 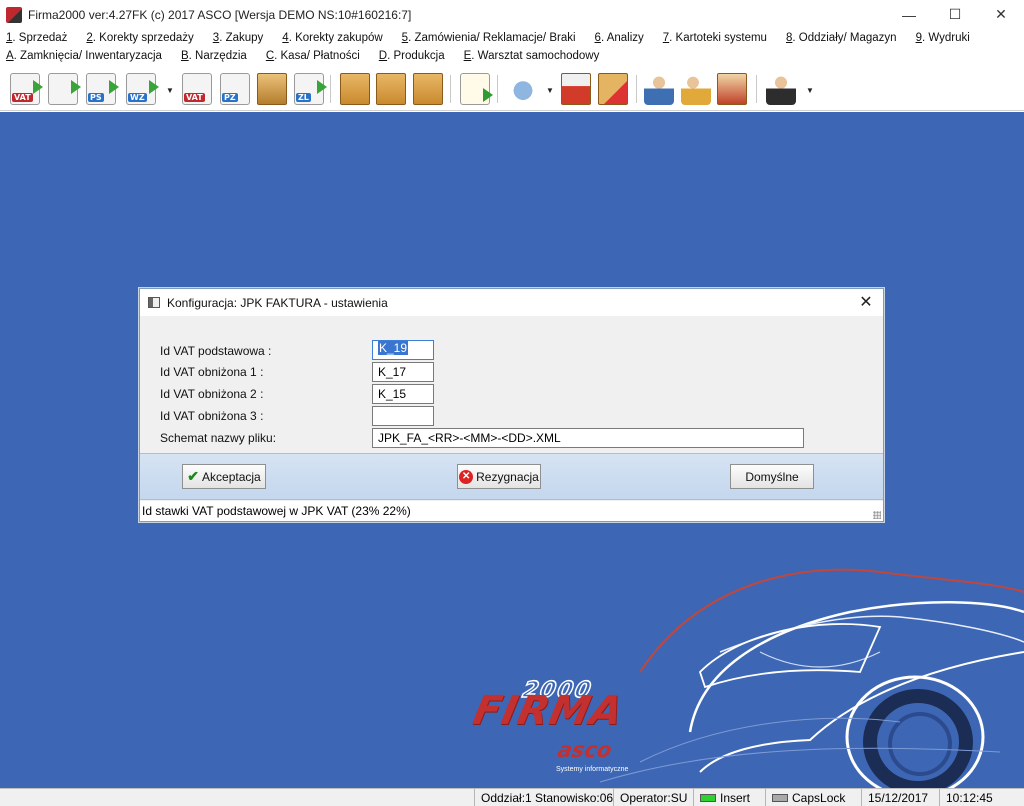 I want to click on menu-warsztat: E. Warsztat samochodowy, so click(x=532, y=56).